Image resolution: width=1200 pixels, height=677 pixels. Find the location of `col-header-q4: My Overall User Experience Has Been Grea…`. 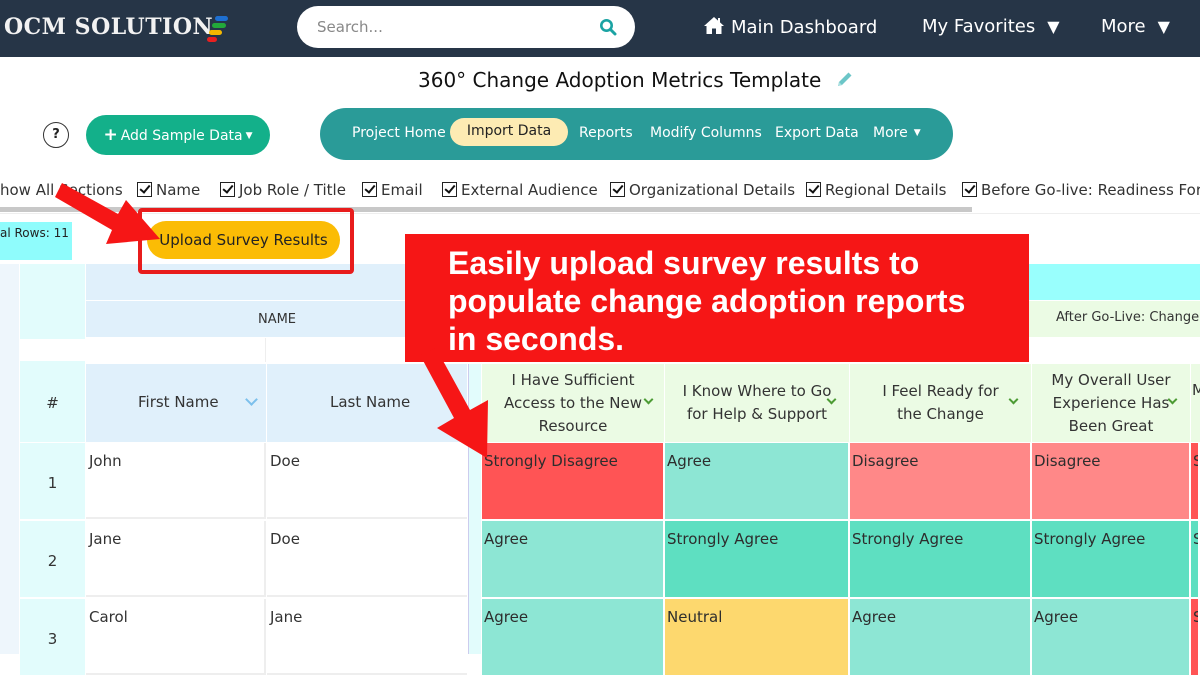

col-header-q4: My Overall User Experience Has Been Grea… is located at coordinates (1111, 403).